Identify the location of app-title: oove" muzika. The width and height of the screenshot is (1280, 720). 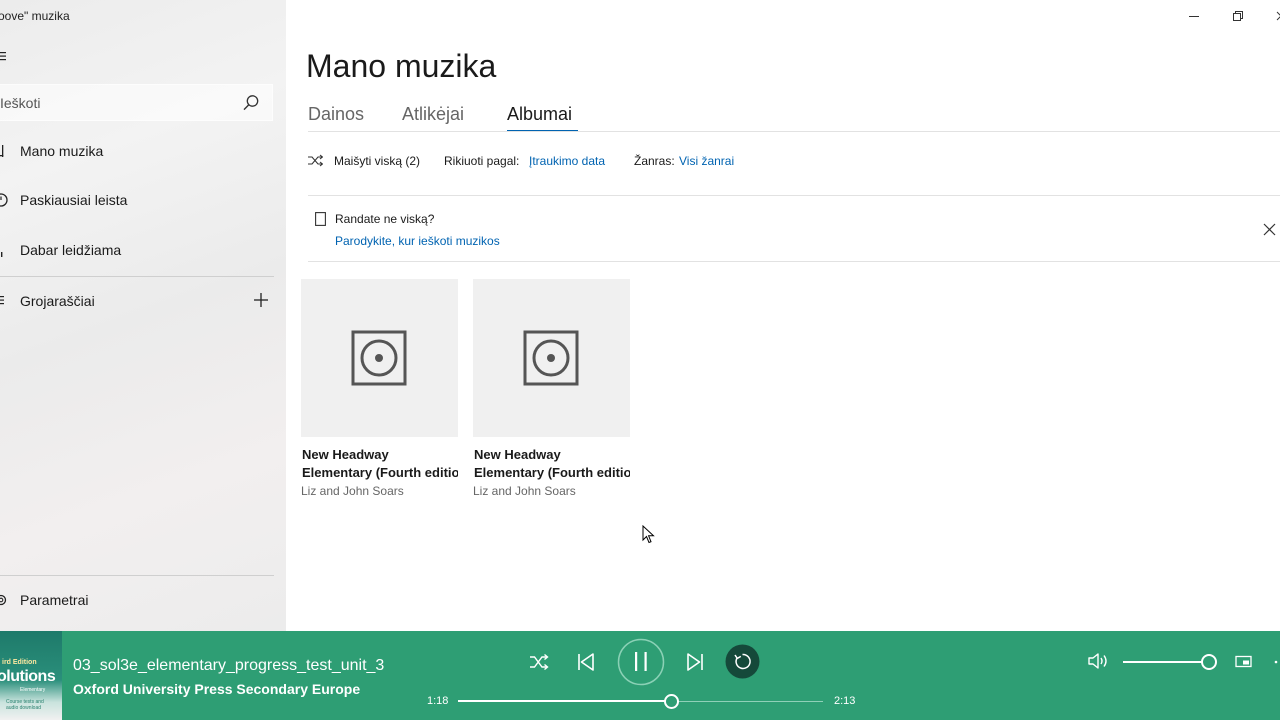
(35, 16).